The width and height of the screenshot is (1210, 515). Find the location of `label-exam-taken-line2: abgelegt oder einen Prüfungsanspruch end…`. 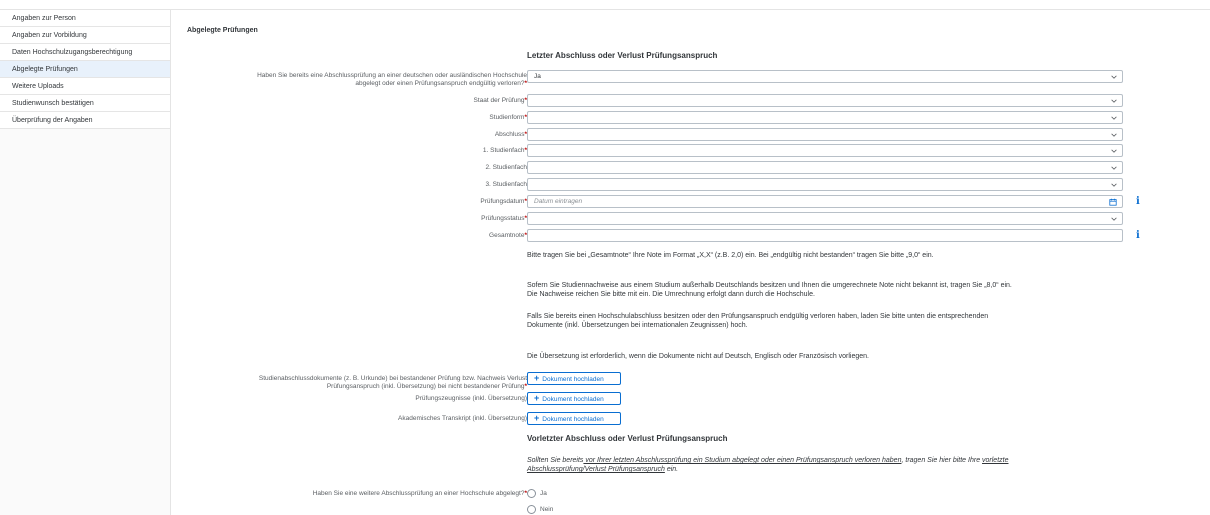

label-exam-taken-line2: abgelegt oder einen Prüfungsanspruch end… is located at coordinates (440, 83).